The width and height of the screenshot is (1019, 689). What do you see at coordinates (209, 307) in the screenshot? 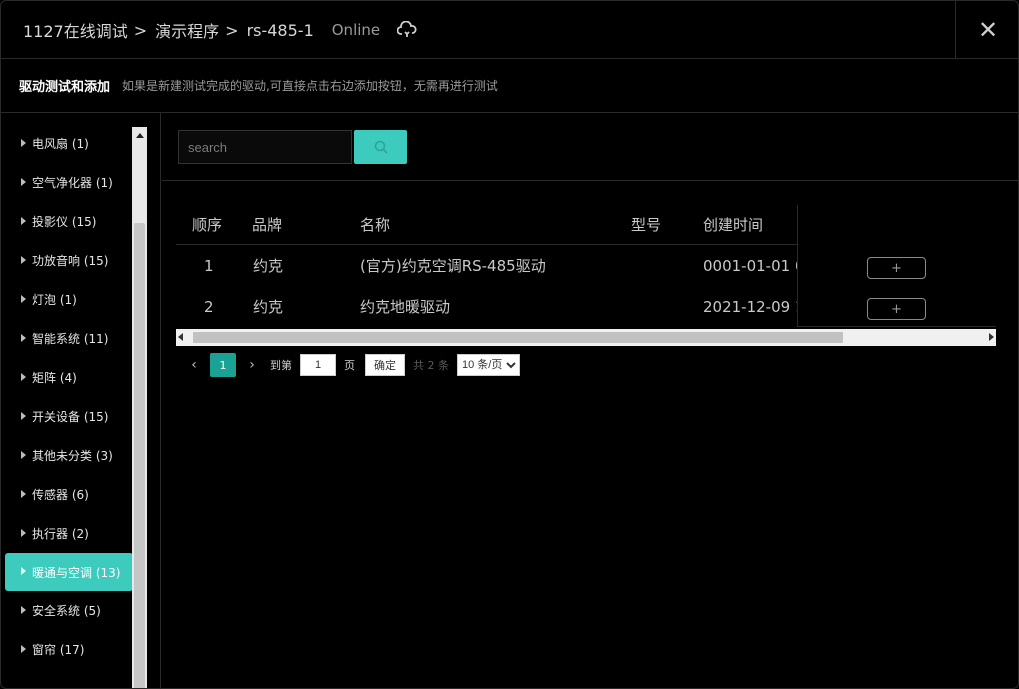
I see `cell-index: 2` at bounding box center [209, 307].